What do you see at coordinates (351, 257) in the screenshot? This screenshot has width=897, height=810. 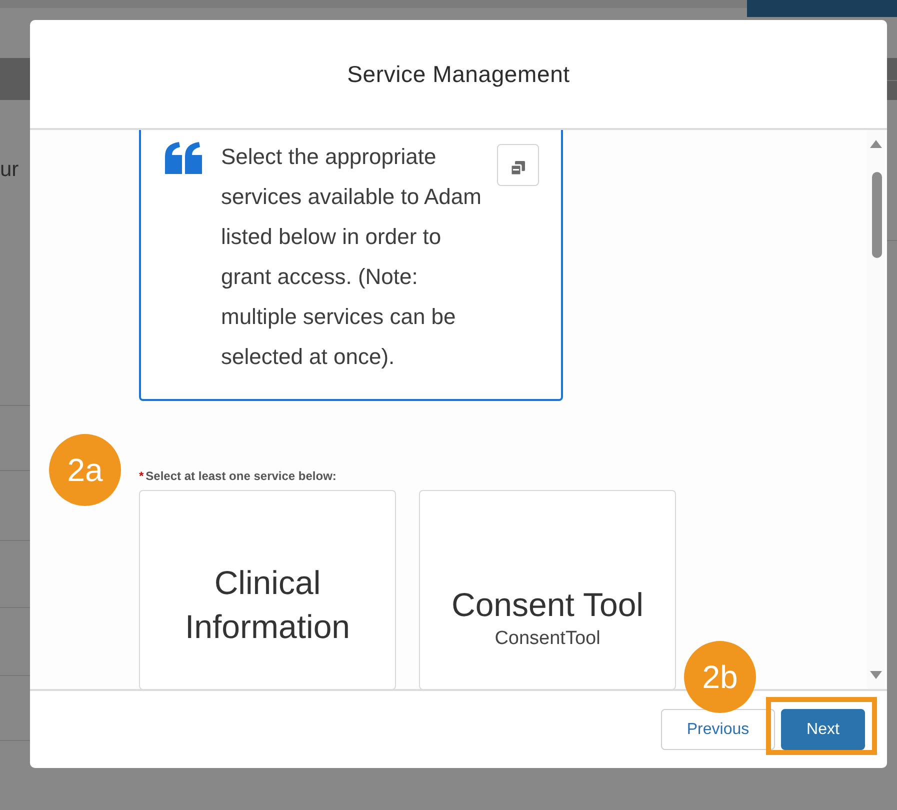 I see `instruction-text: Select the appropriate services available to Adam listed below in order to grant access. (Note: multiple services can be selected at once).` at bounding box center [351, 257].